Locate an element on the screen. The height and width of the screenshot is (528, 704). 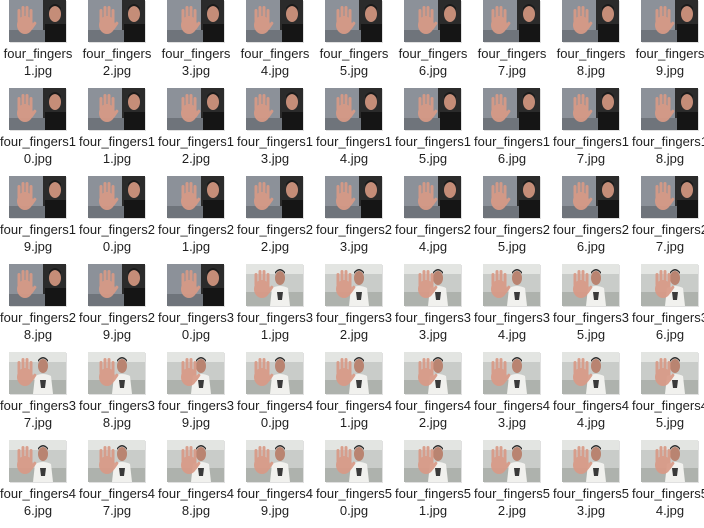
file-item: four_fingers28.jpg is located at coordinates (39, 308).